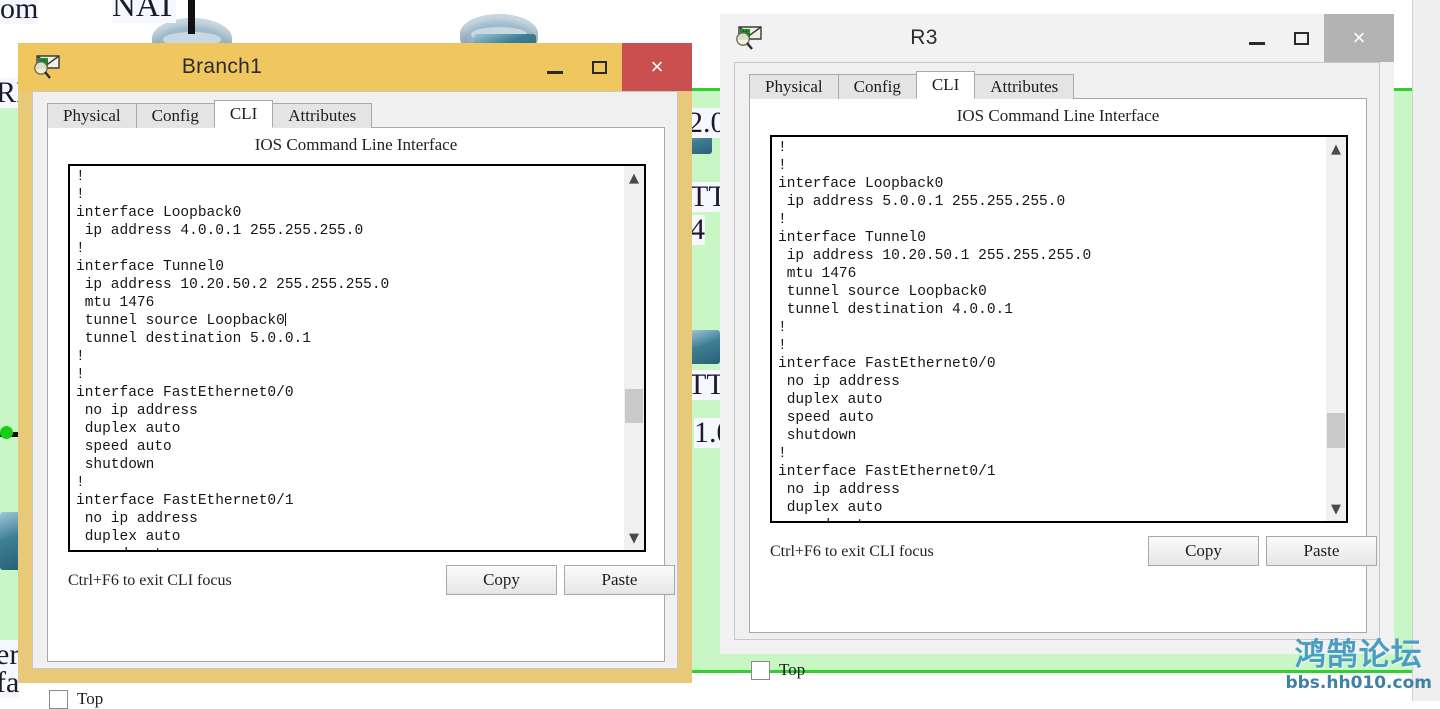 This screenshot has width=1440, height=709. I want to click on close-icon: ×, so click(1359, 38).